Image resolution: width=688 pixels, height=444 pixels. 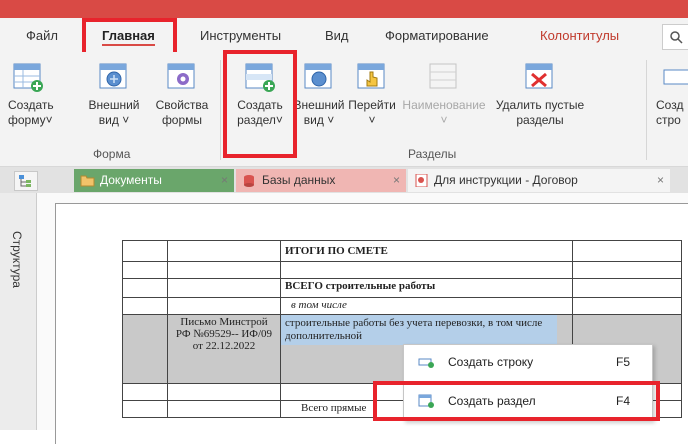 What do you see at coordinates (240, 35) in the screenshot?
I see `tab-tools: Инструменты` at bounding box center [240, 35].